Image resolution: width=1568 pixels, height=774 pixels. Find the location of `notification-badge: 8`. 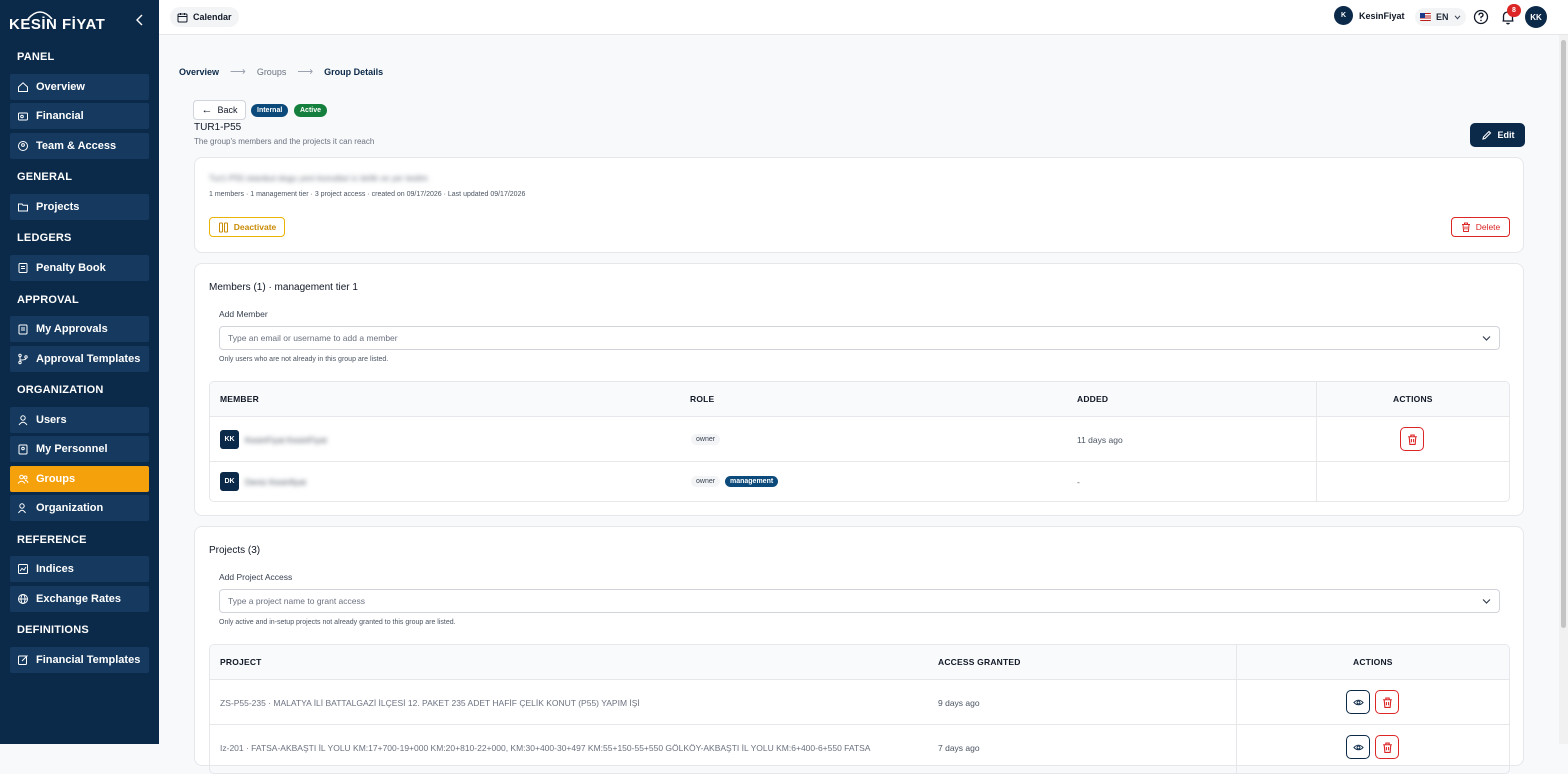

notification-badge: 8 is located at coordinates (1514, 10).